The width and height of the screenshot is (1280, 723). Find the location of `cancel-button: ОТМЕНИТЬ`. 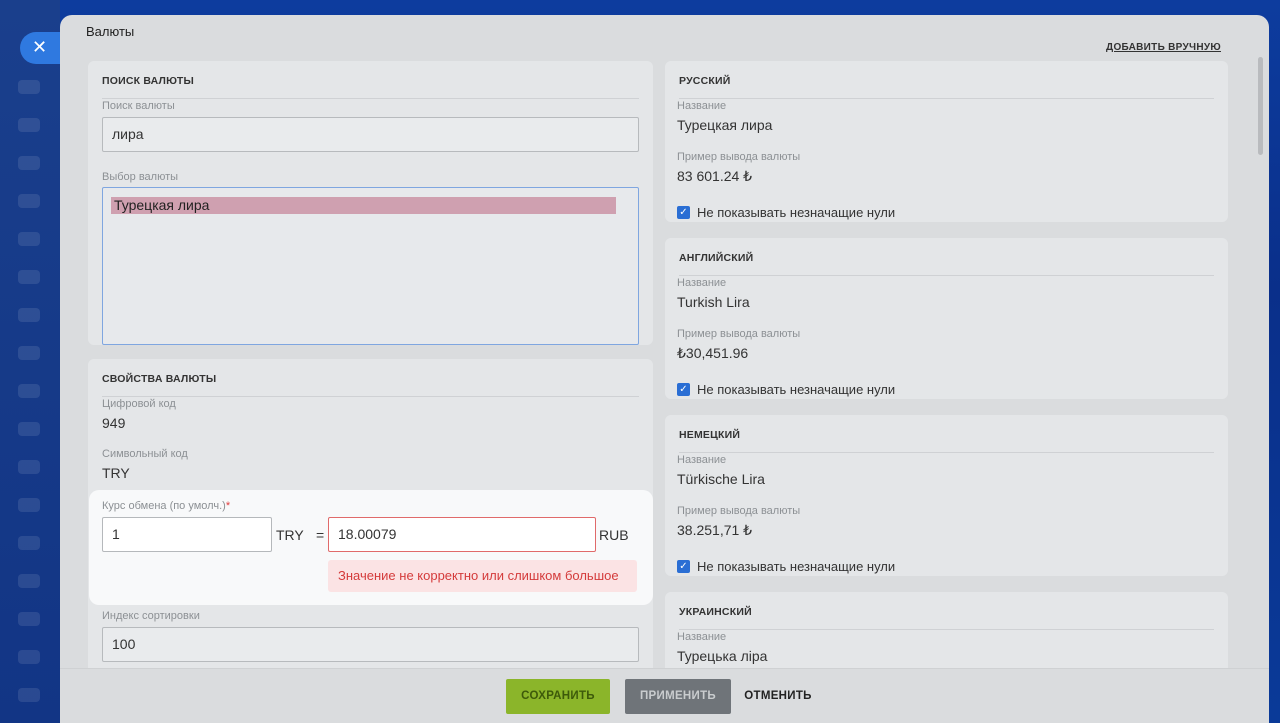

cancel-button: ОТМЕНИТЬ is located at coordinates (778, 696).